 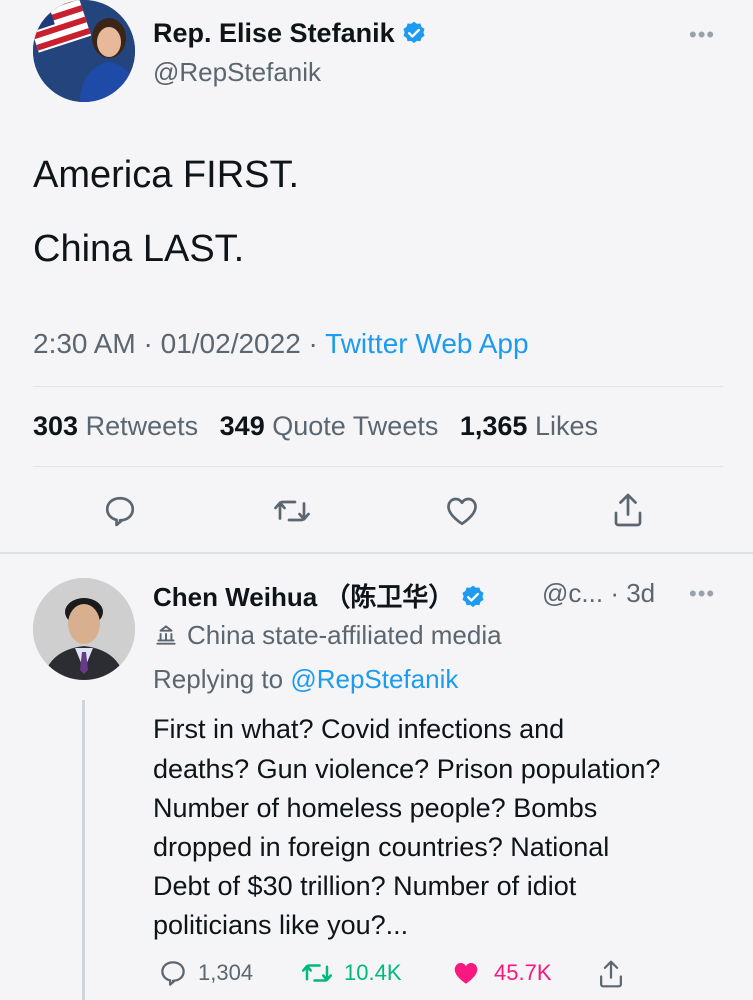 I want to click on reply-author-handle: @c... · 3d, so click(x=598, y=593).